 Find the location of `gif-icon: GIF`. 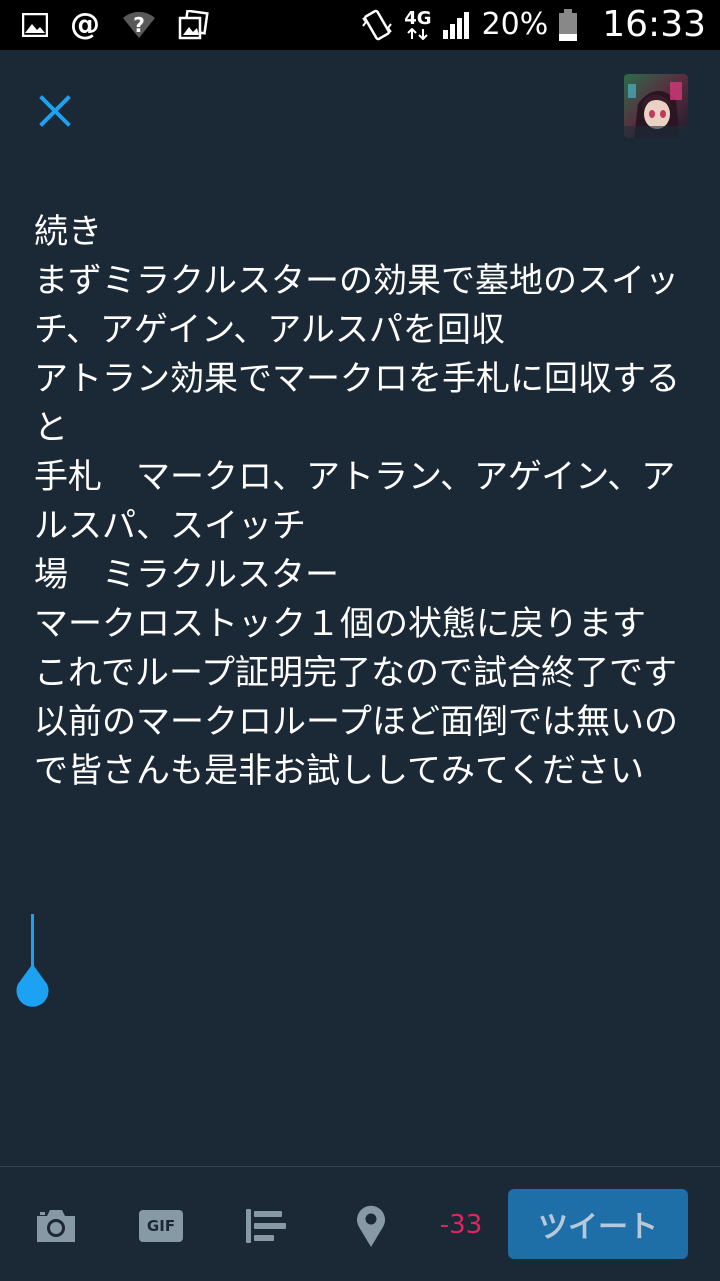

gif-icon: GIF is located at coordinates (161, 1226).